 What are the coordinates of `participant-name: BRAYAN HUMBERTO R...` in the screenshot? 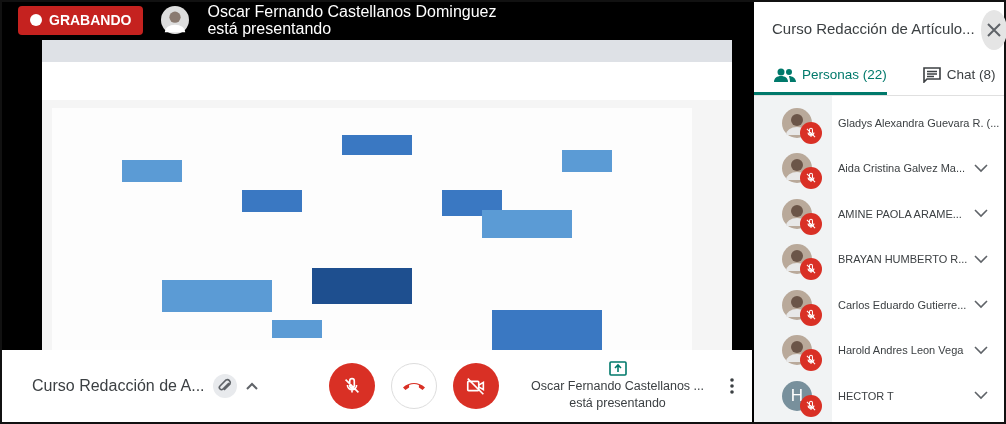 It's located at (903, 259).